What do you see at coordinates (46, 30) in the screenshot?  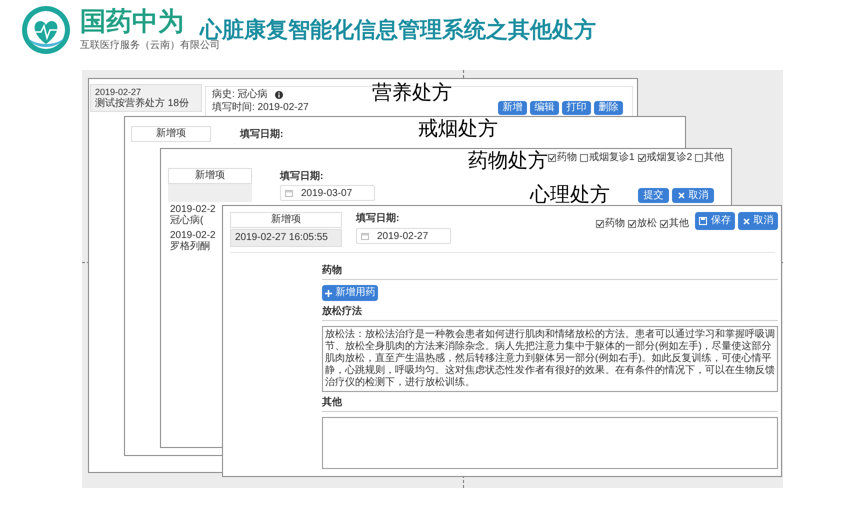 I see `heart-hands-logo-icon` at bounding box center [46, 30].